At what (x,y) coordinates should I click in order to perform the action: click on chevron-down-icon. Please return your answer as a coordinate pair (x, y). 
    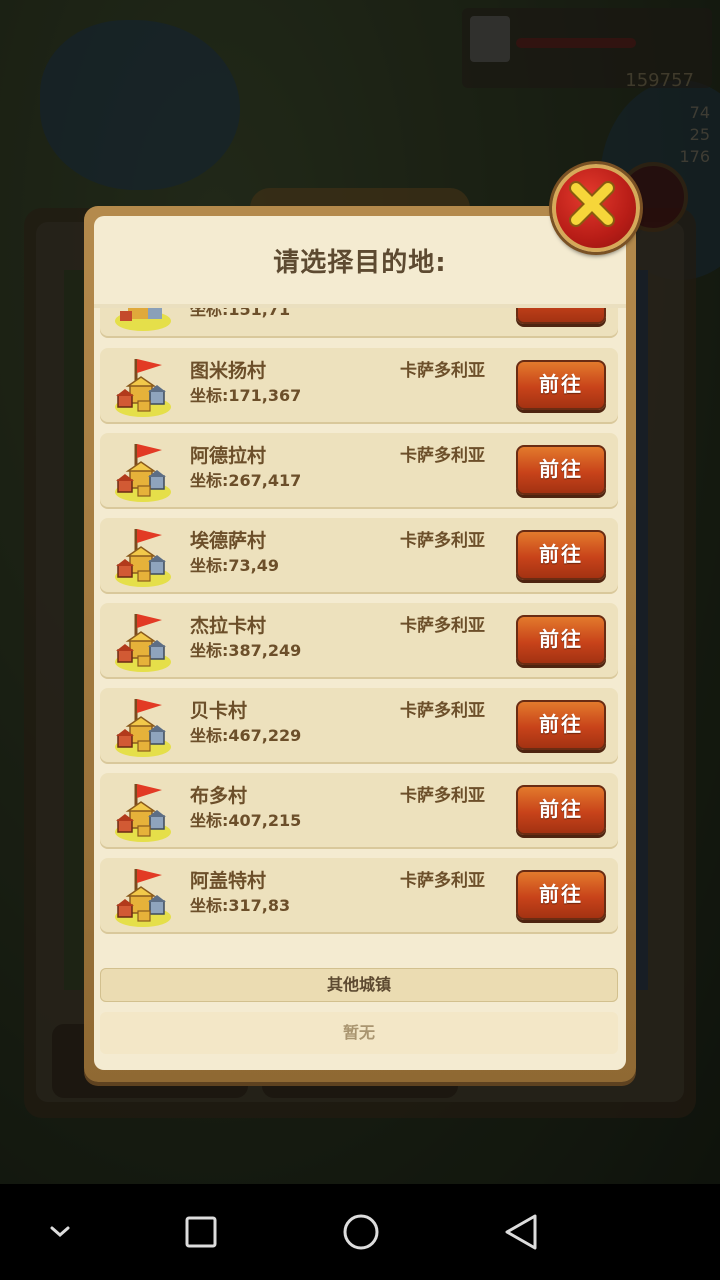
    Looking at the image, I should click on (60, 1232).